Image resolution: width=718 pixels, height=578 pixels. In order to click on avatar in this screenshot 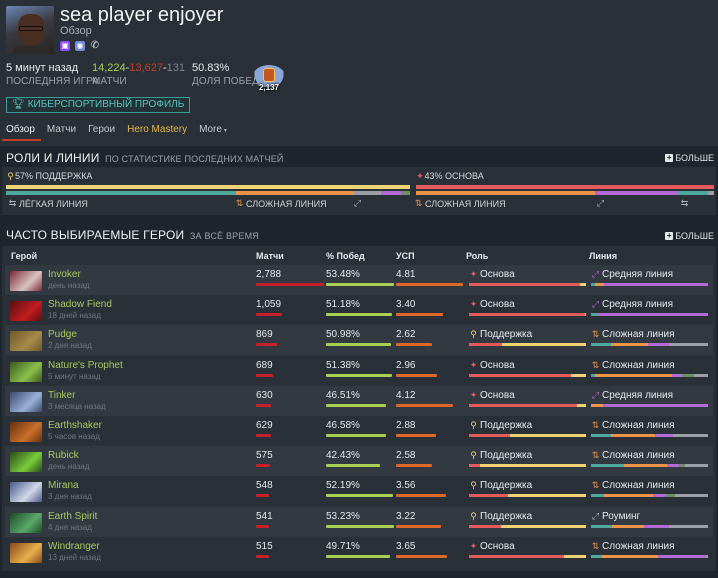, I will do `click(30, 30)`.